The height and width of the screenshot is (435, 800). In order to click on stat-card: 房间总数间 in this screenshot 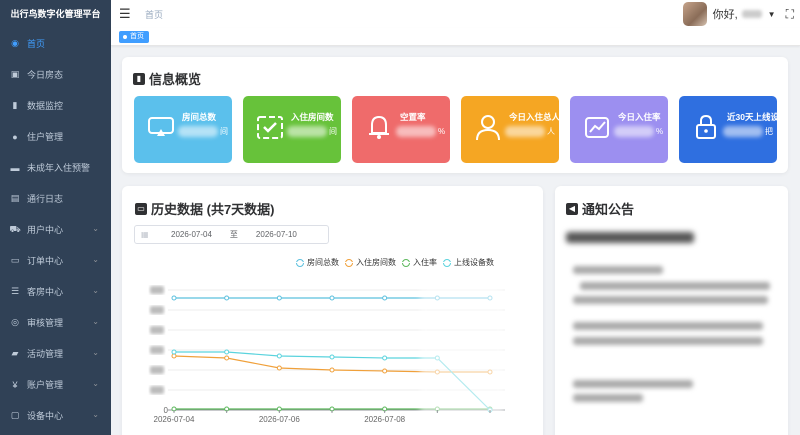, I will do `click(183, 129)`.